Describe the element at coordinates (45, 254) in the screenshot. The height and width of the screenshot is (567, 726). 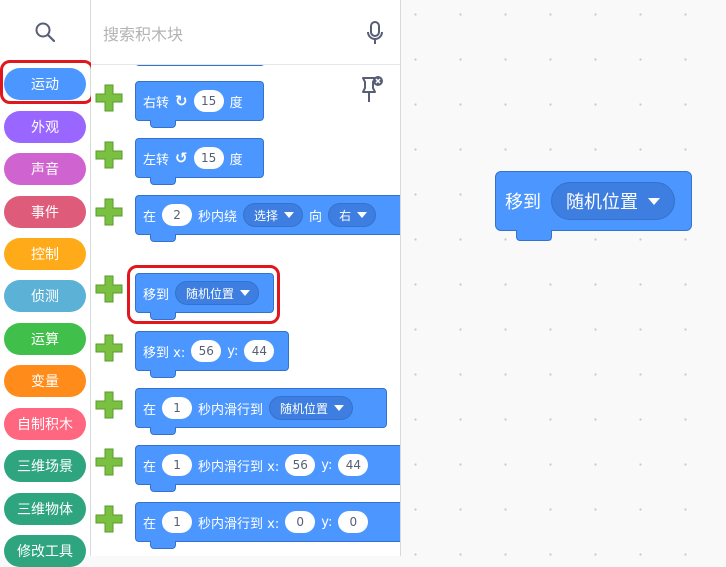
I see `category-control: 控制` at that location.